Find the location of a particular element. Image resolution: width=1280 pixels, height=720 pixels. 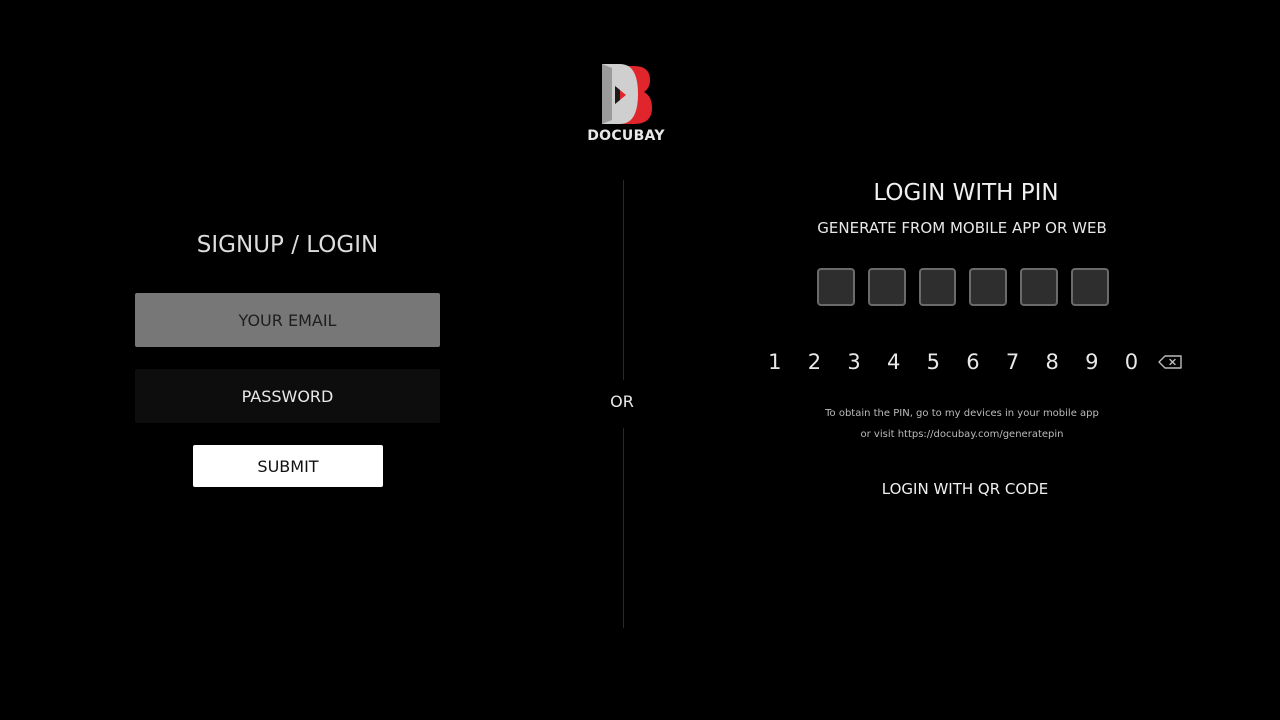

docubay-logo: DOCUBAY is located at coordinates (626, 105).